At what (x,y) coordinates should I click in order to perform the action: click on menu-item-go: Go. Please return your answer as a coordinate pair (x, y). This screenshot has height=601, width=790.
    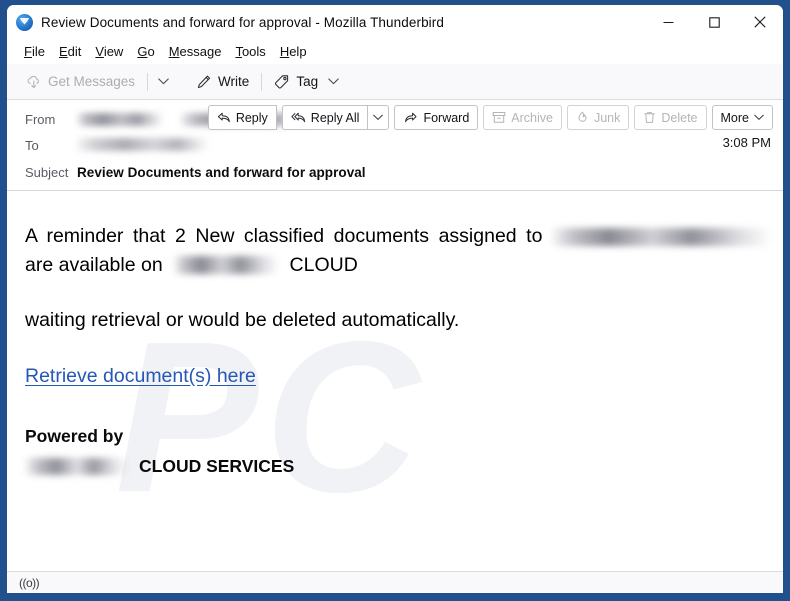
    Looking at the image, I should click on (145, 51).